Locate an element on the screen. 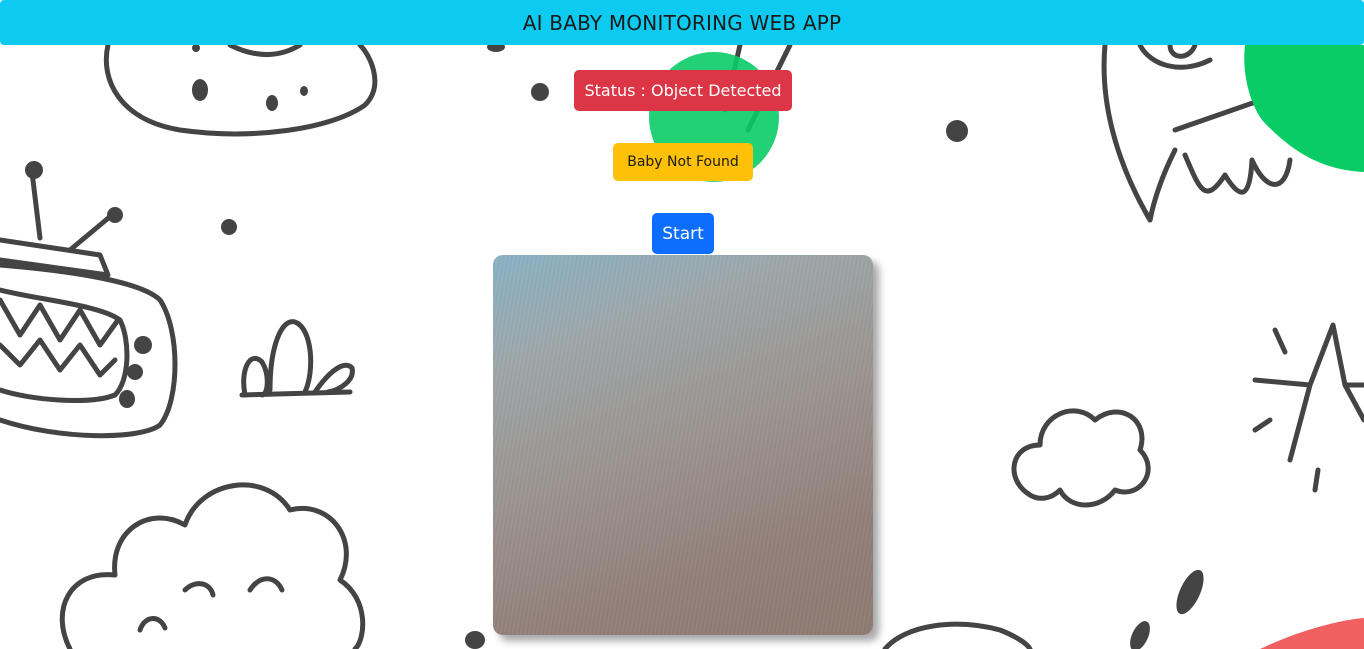  baby-detection-button: Baby Not Found is located at coordinates (683, 162).